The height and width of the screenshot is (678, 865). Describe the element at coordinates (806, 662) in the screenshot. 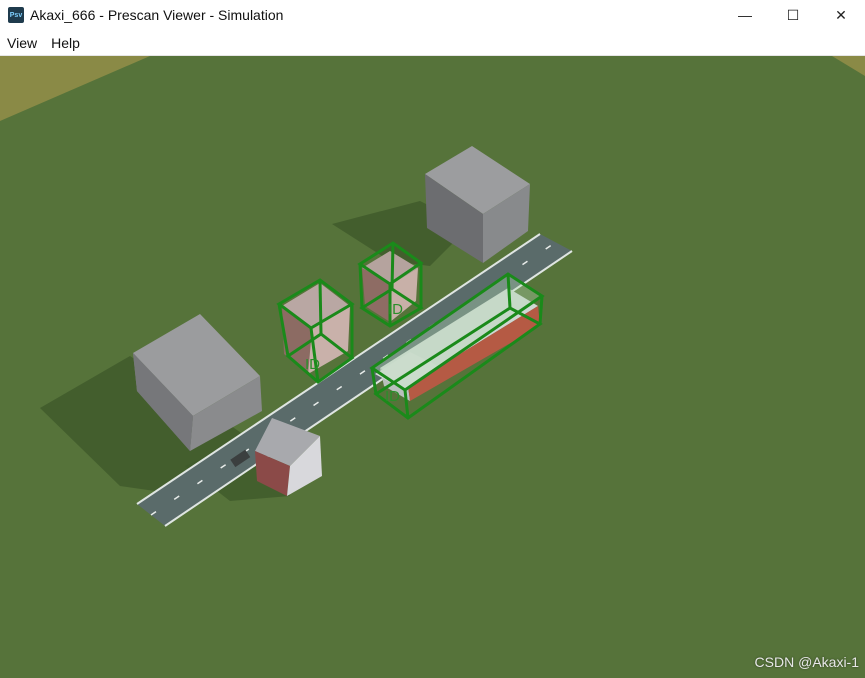

I see `watermark: CSDN @Akaxi-1` at that location.